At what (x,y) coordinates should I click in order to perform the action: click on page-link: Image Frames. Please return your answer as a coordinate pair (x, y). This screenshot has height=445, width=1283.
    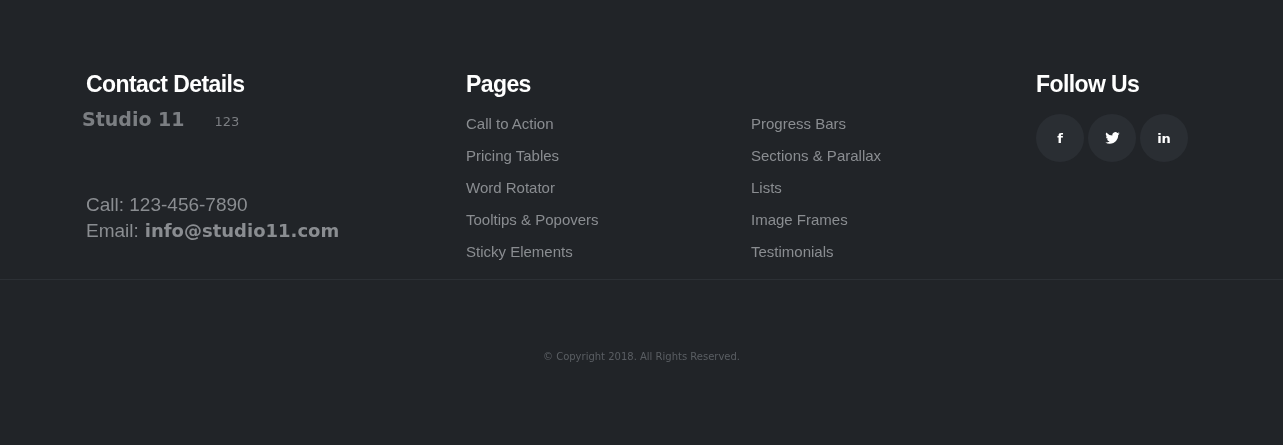
    Looking at the image, I should click on (799, 220).